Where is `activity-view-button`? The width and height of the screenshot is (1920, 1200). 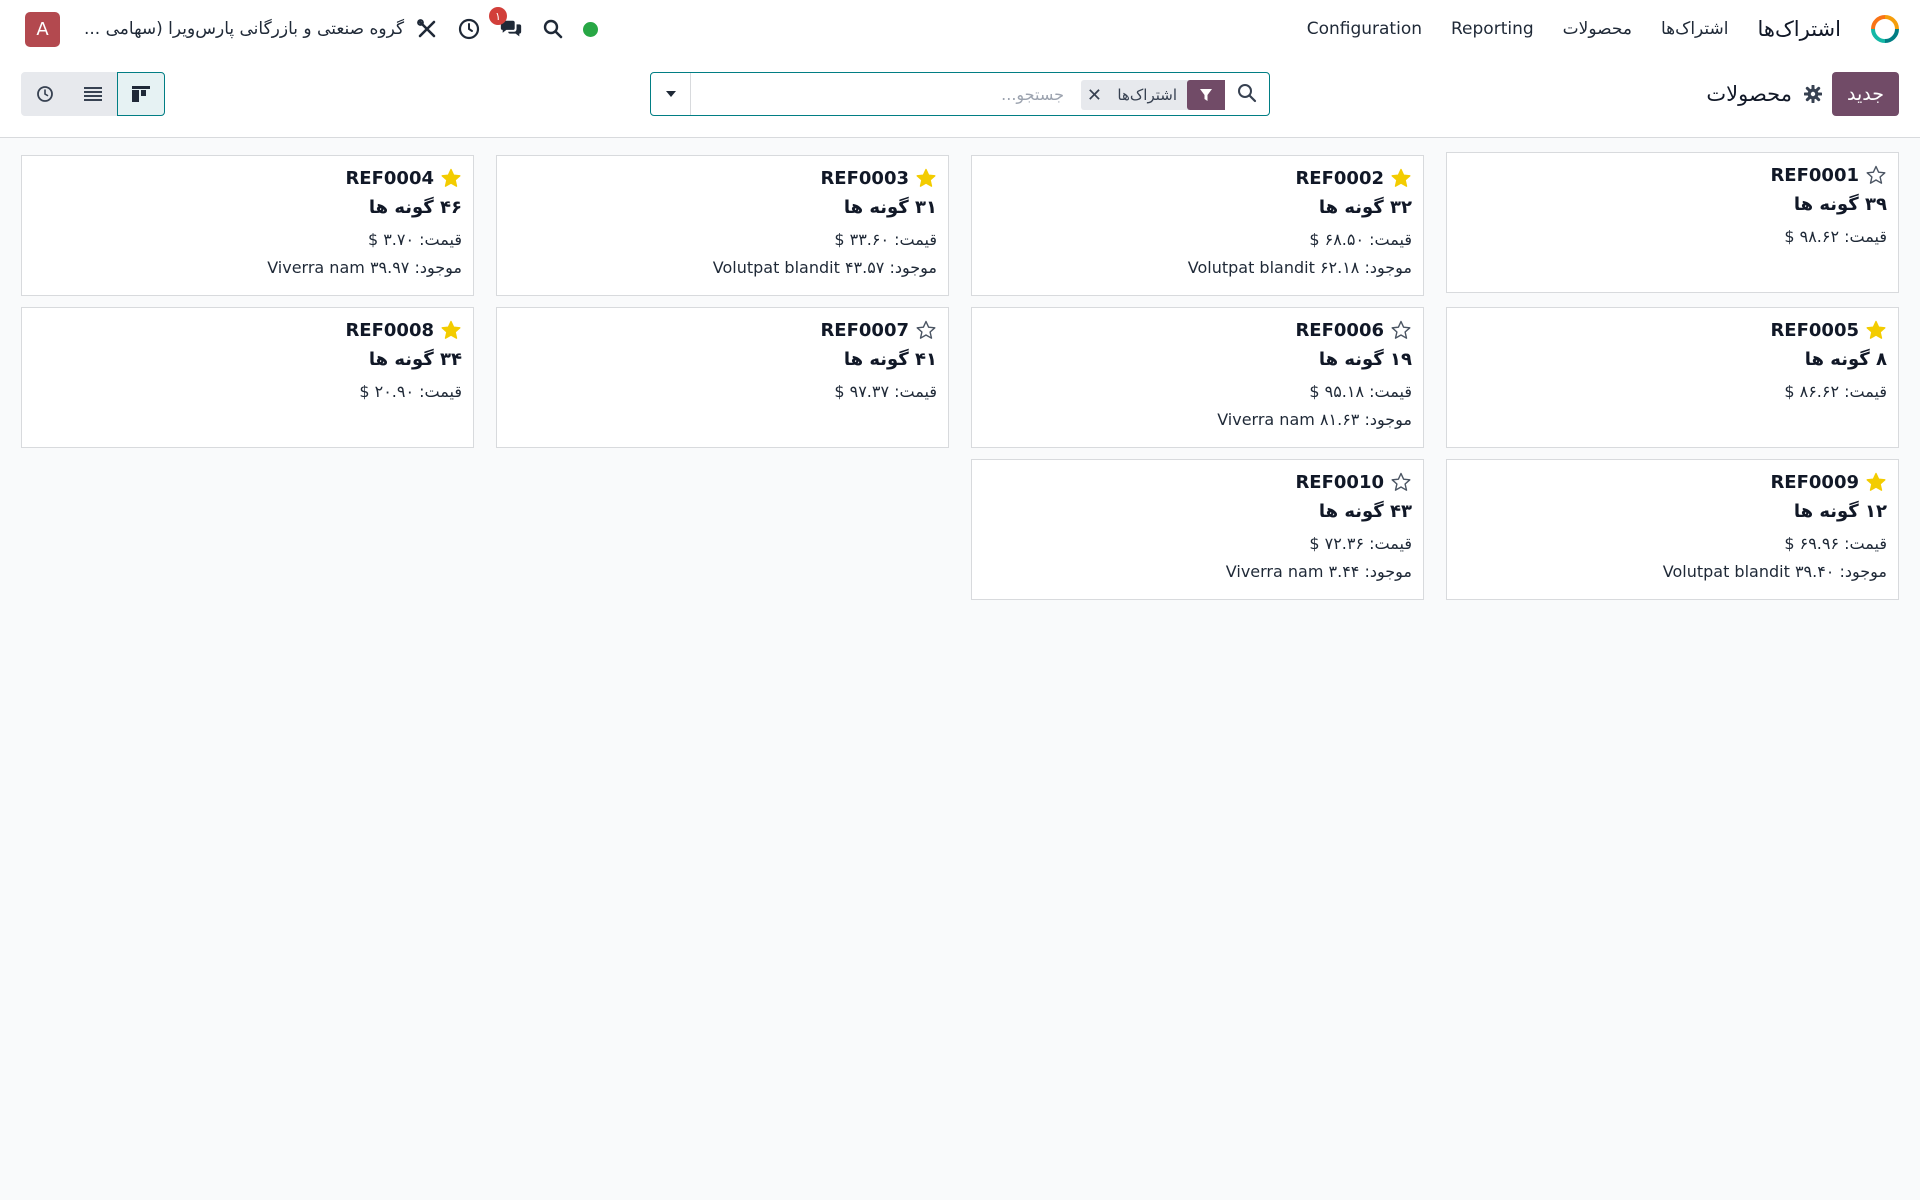
activity-view-button is located at coordinates (45, 94).